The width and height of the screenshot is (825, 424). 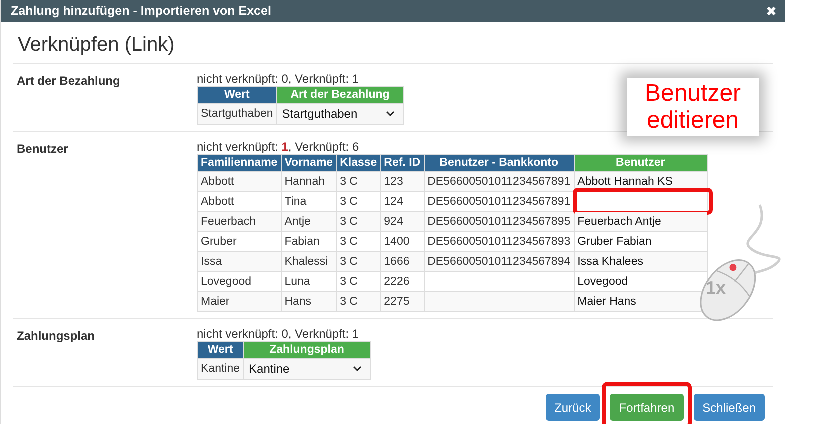 I want to click on dialog-button: Zurück, so click(x=573, y=407).